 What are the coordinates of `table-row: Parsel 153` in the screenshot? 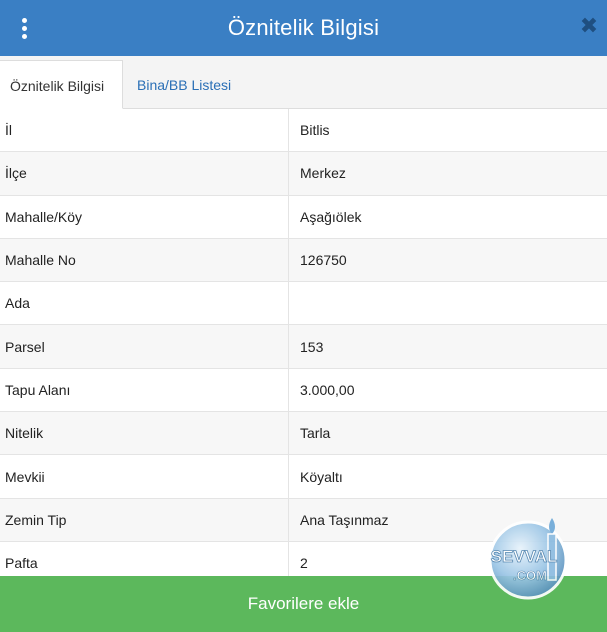 It's located at (303, 347).